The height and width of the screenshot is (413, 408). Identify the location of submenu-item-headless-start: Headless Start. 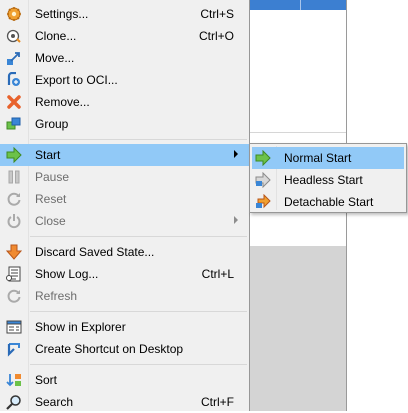
(328, 180).